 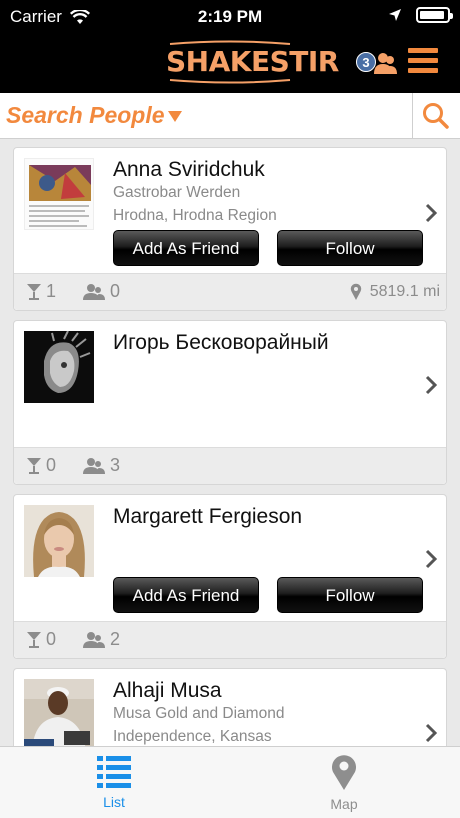 I want to click on tab-bar: List Map, so click(x=230, y=782).